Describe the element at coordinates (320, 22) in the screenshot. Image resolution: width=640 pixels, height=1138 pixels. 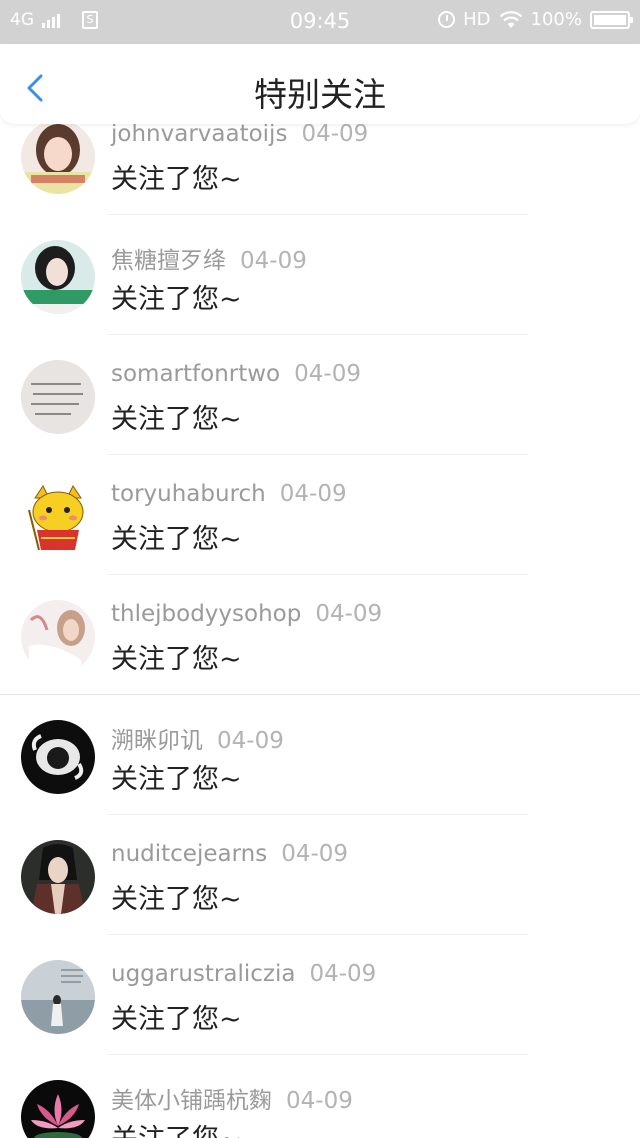
I see `status-bar: 4G S 09:45 HD 100%` at that location.